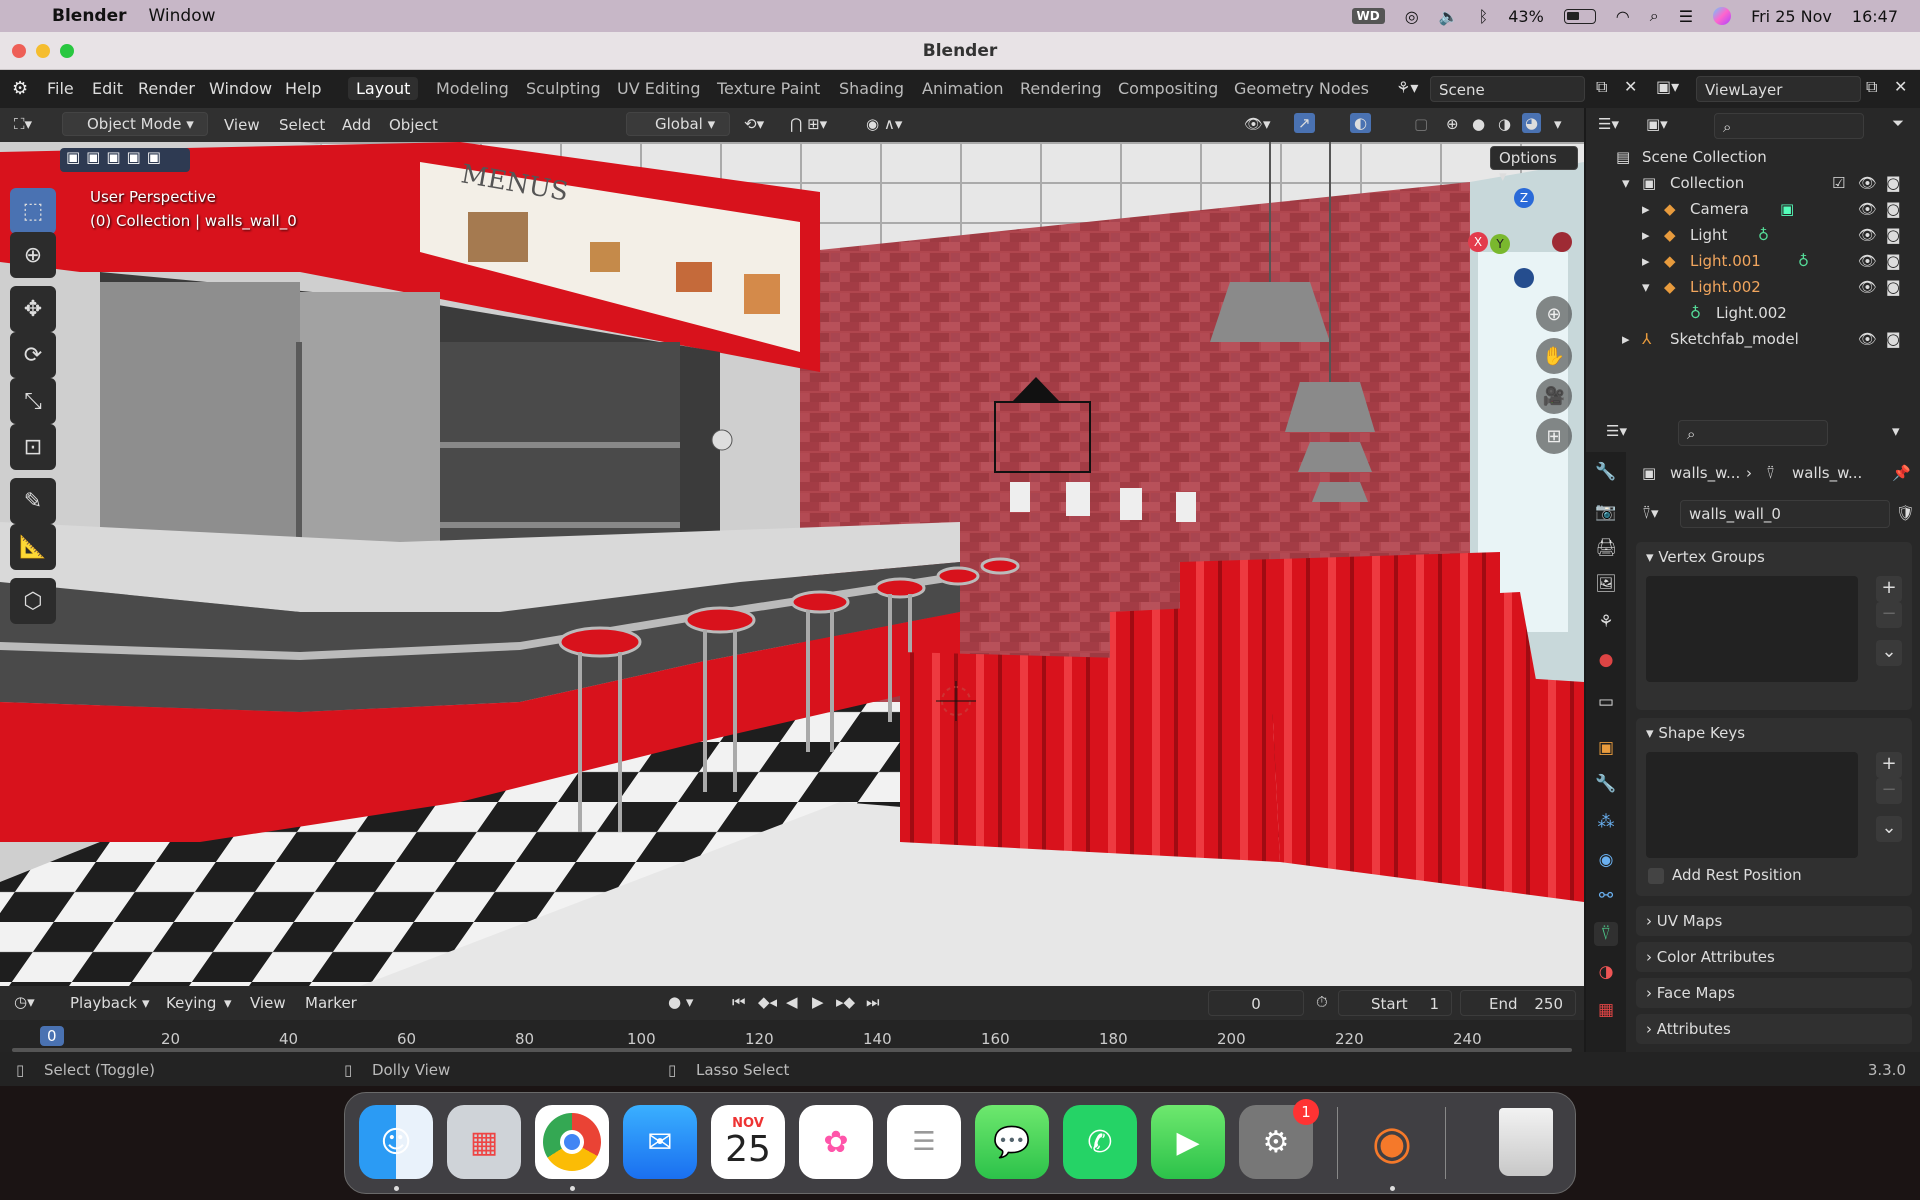  Describe the element at coordinates (1753, 183) in the screenshot. I see `outliner-row-collection: ▾ ▣ Collection ☑ 👁 ◙` at that location.